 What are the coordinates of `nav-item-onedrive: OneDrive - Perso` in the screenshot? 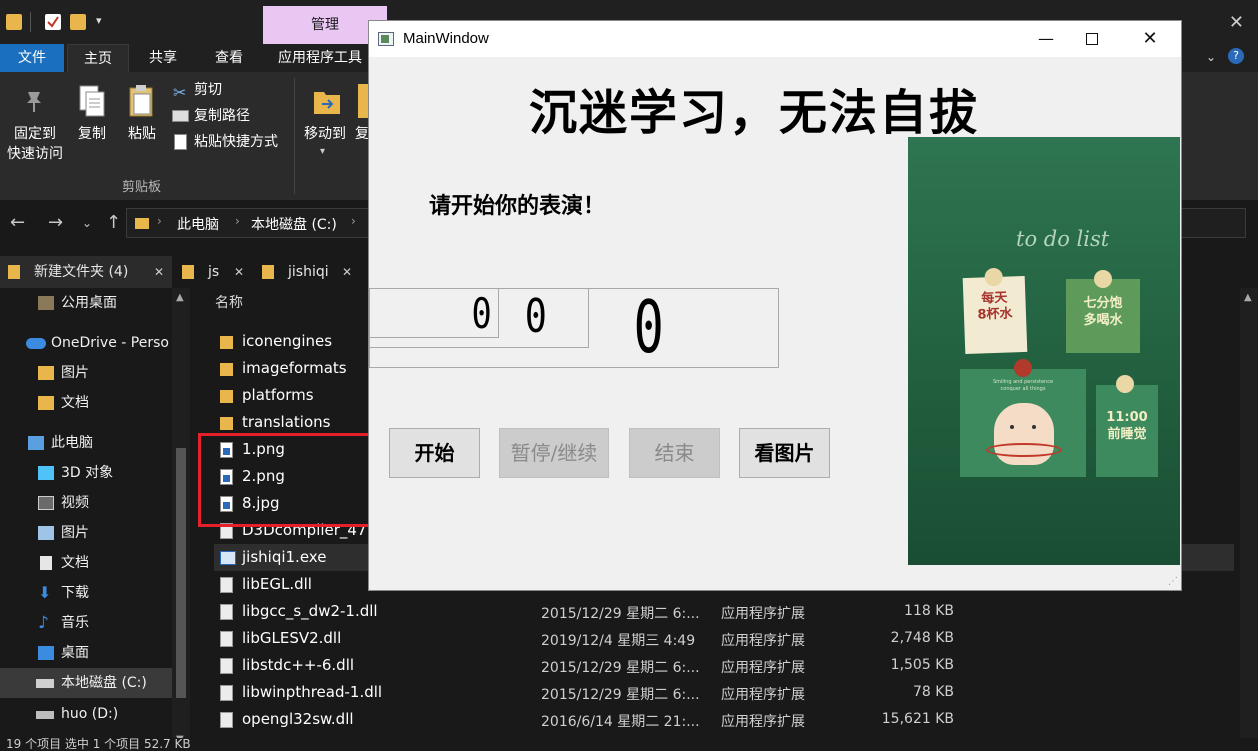 It's located at (86, 343).